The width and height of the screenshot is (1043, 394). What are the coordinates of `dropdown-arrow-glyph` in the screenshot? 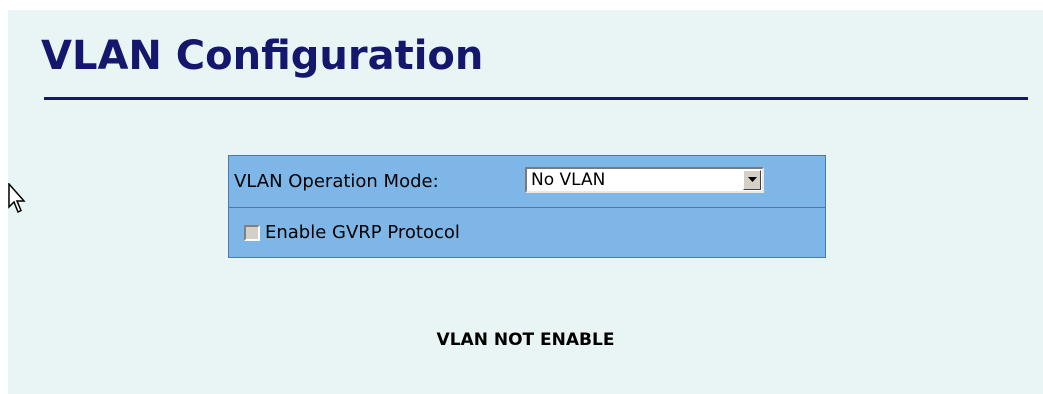 It's located at (752, 179).